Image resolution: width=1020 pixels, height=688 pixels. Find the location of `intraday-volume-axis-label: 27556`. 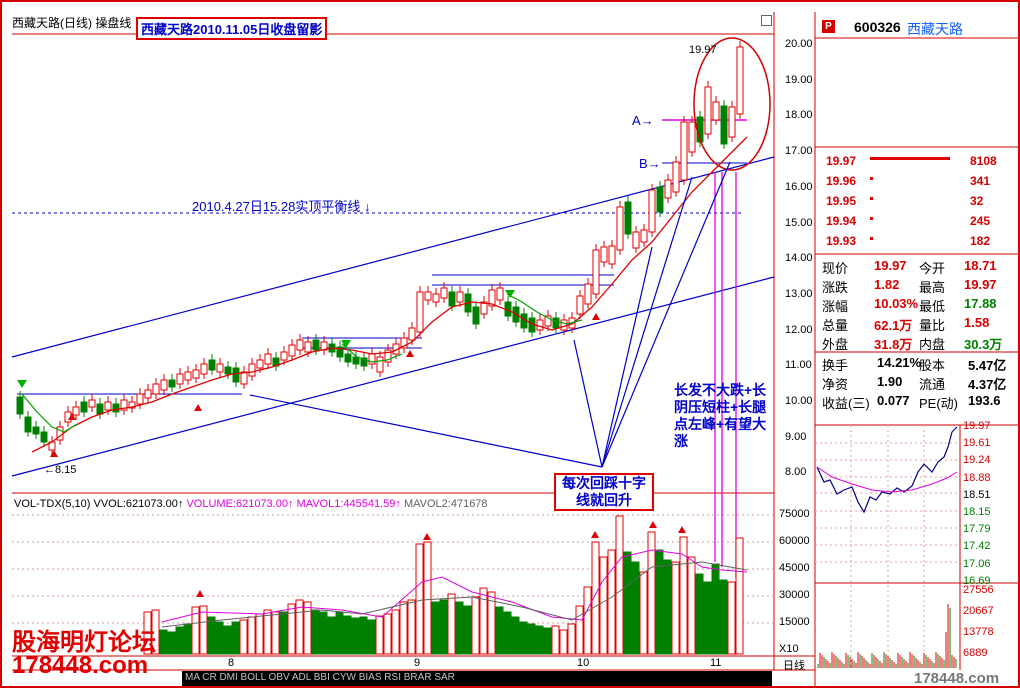

intraday-volume-axis-label: 27556 is located at coordinates (978, 590).